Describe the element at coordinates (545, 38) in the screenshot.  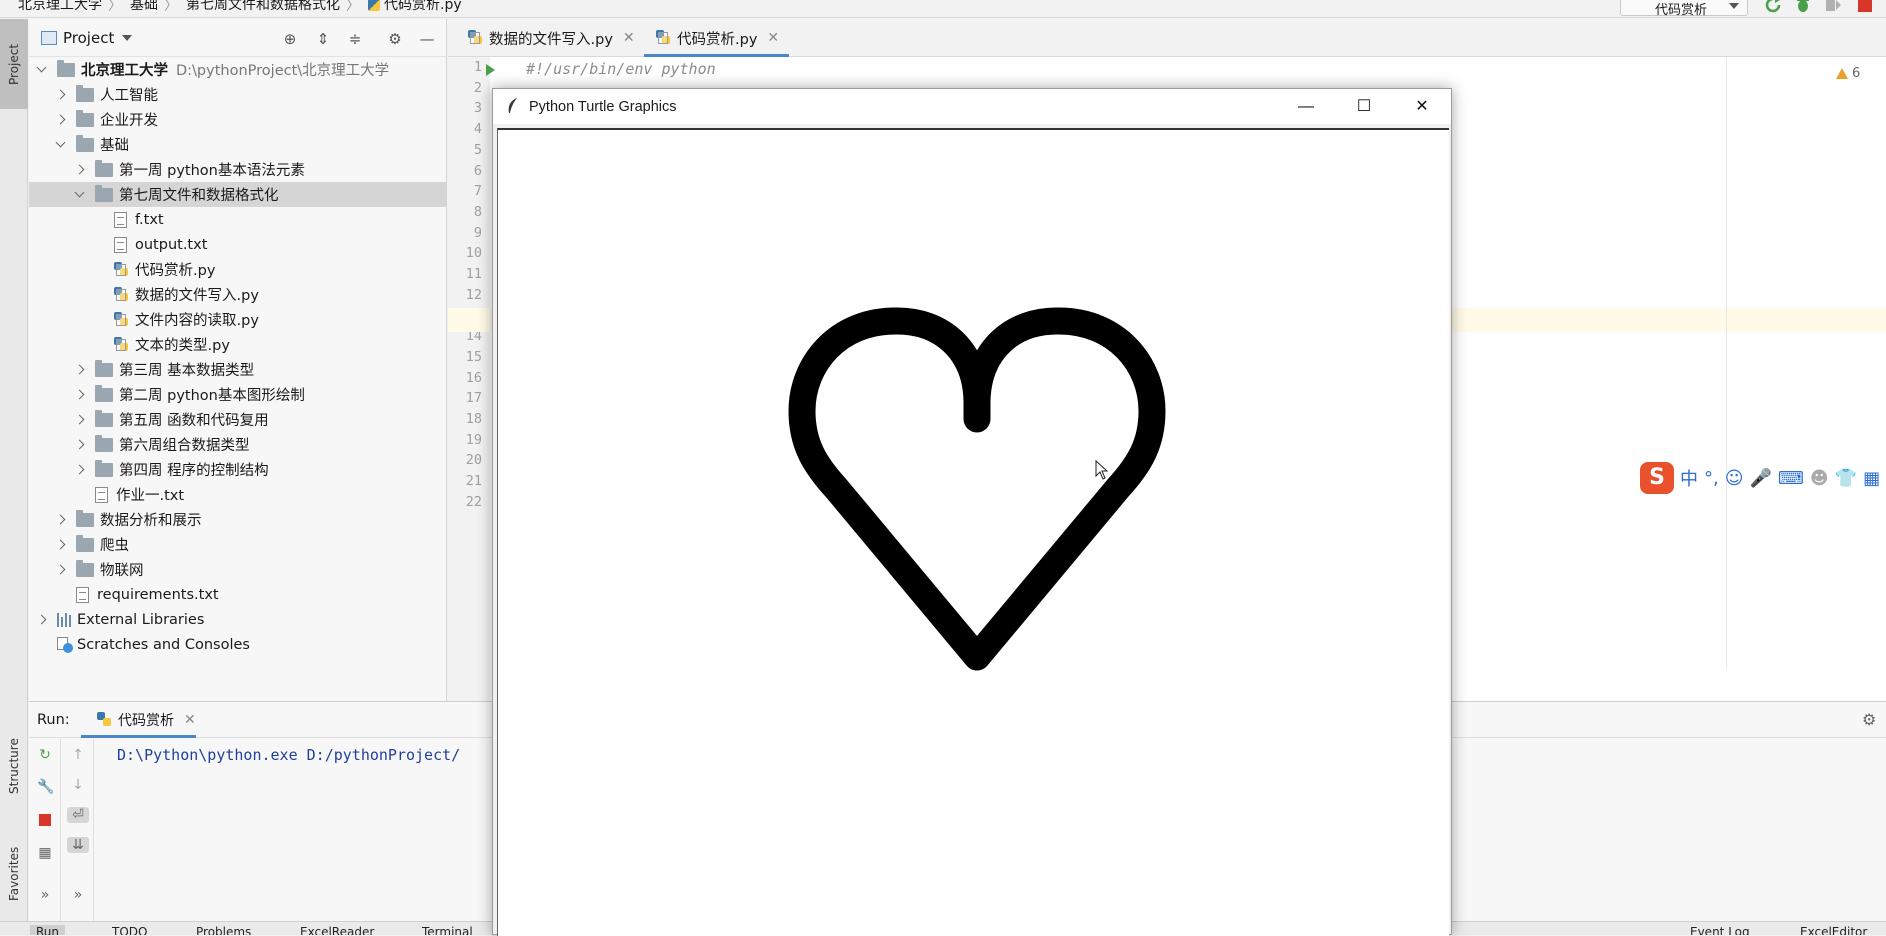
I see `editor-tab: 数据的文件写入.py ✕` at that location.